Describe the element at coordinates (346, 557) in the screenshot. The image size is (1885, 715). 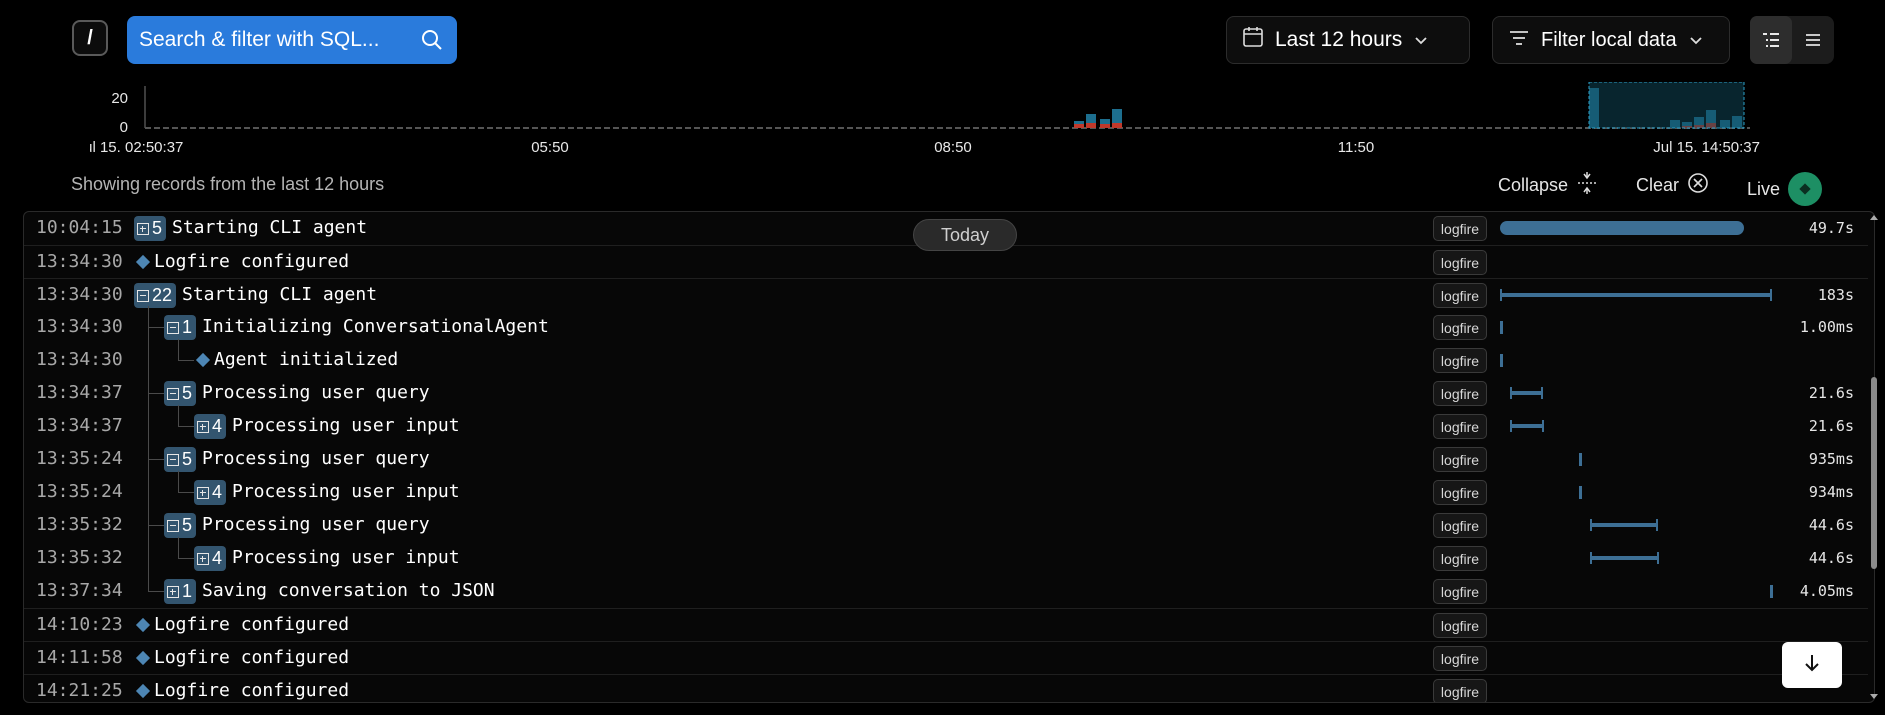
I see `record-message: Processing user input` at that location.